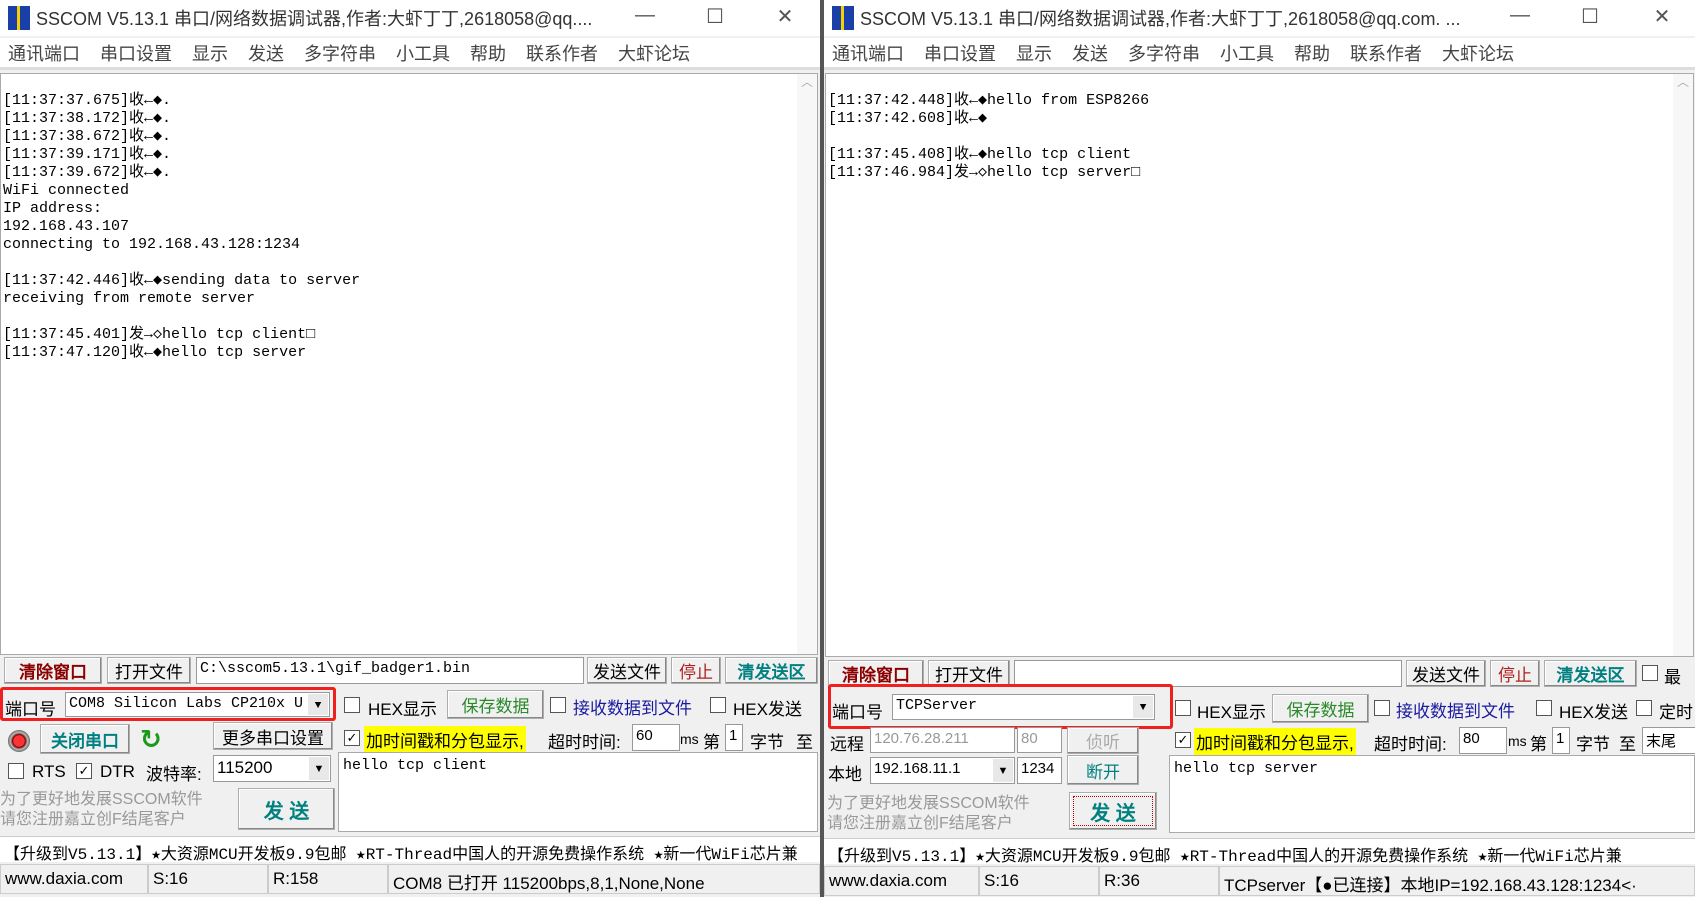 This screenshot has width=1695, height=897. Describe the element at coordinates (1023, 707) in the screenshot. I see `port-select: TCPServer ▼` at that location.